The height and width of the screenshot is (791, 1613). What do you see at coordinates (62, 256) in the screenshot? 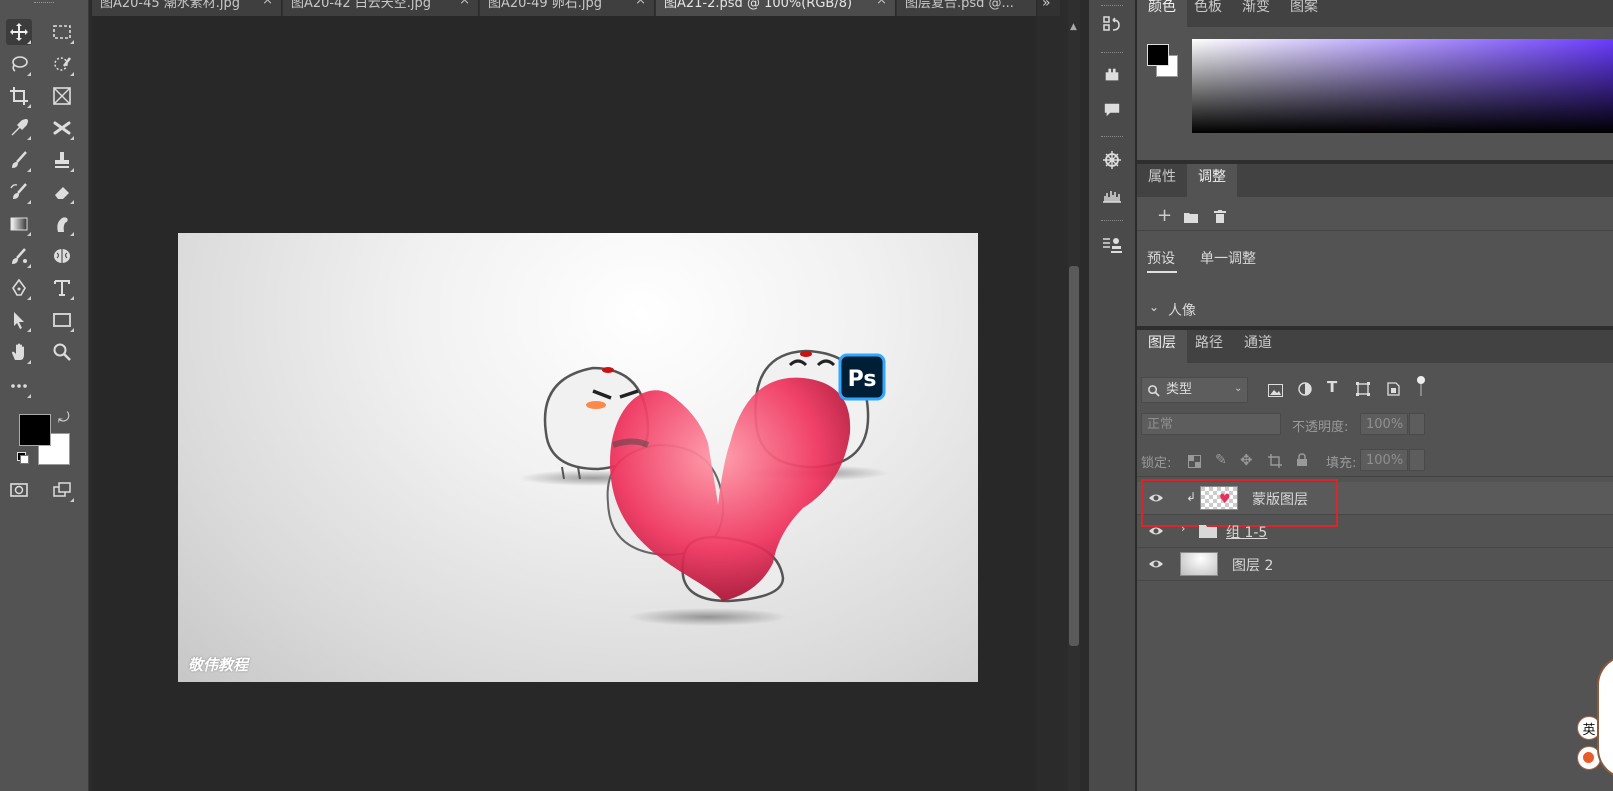
I see `brain-plugin-icon` at bounding box center [62, 256].